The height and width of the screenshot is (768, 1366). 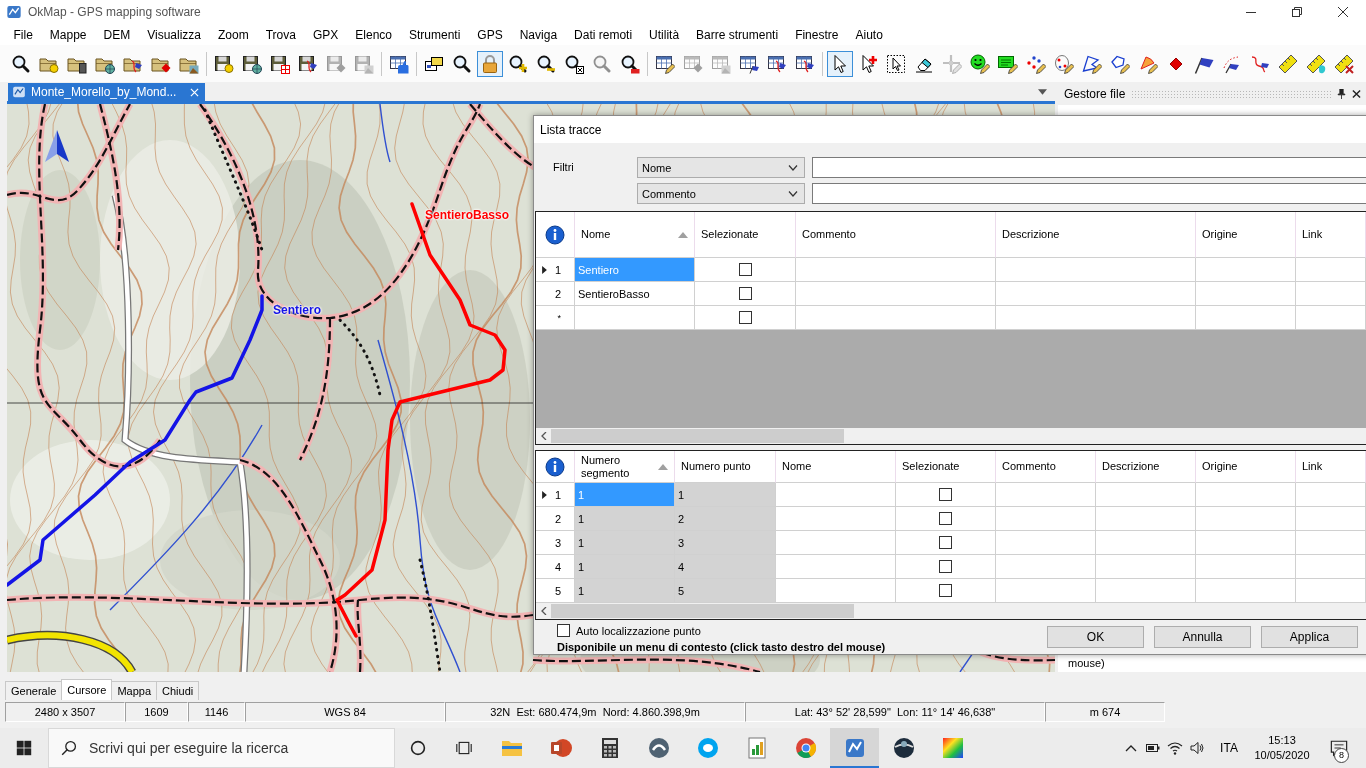 I want to click on column-header: Descrizione, so click(x=1146, y=467).